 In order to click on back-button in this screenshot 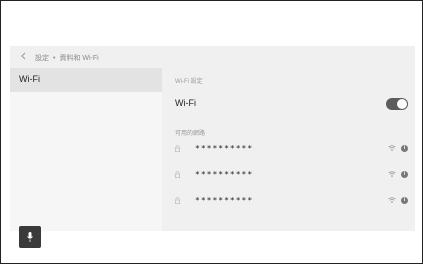, I will do `click(23, 57)`.